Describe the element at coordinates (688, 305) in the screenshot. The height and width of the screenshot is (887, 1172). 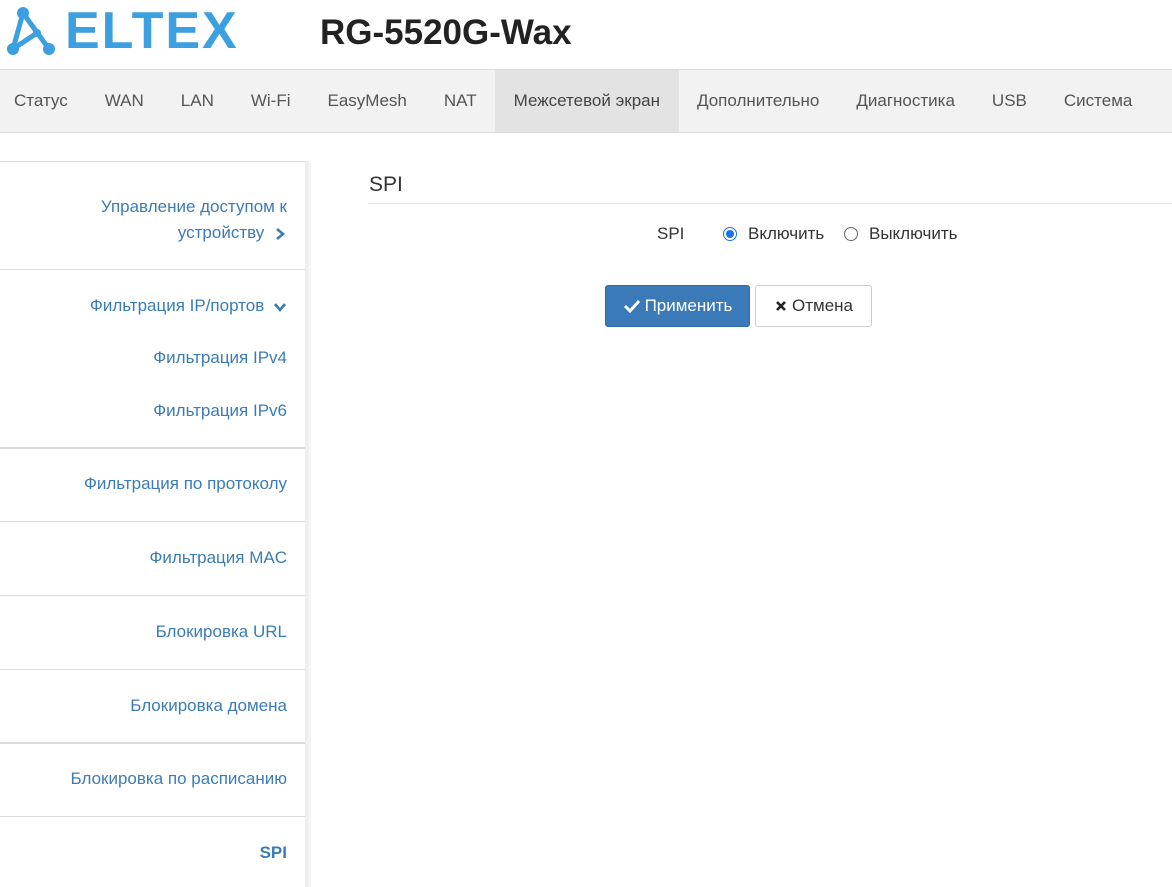
I see `apply-button-label: Применить` at that location.